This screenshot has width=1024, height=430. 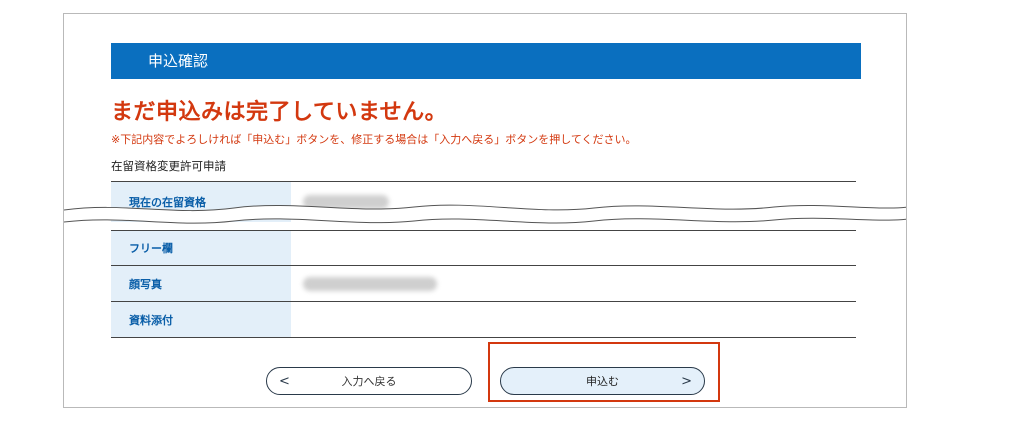 What do you see at coordinates (485, 214) in the screenshot?
I see `torn-edge-break` at bounding box center [485, 214].